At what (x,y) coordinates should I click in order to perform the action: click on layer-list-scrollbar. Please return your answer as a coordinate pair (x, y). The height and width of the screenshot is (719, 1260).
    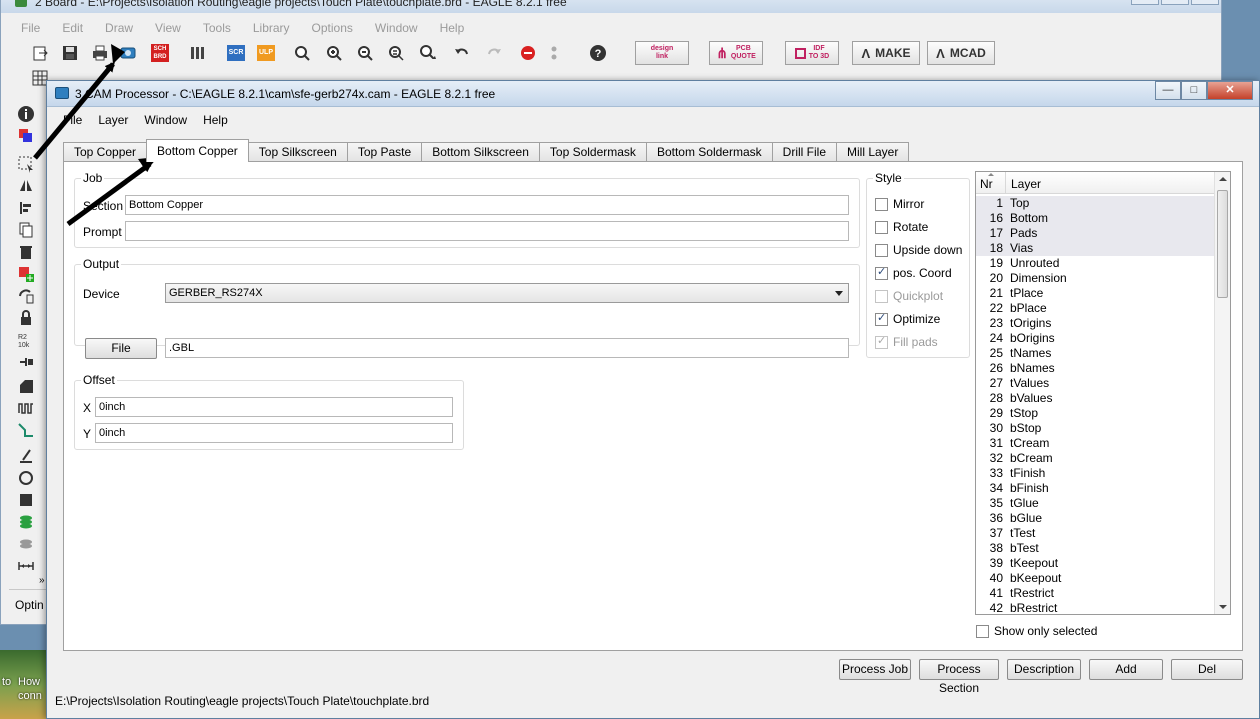
    Looking at the image, I should click on (1222, 393).